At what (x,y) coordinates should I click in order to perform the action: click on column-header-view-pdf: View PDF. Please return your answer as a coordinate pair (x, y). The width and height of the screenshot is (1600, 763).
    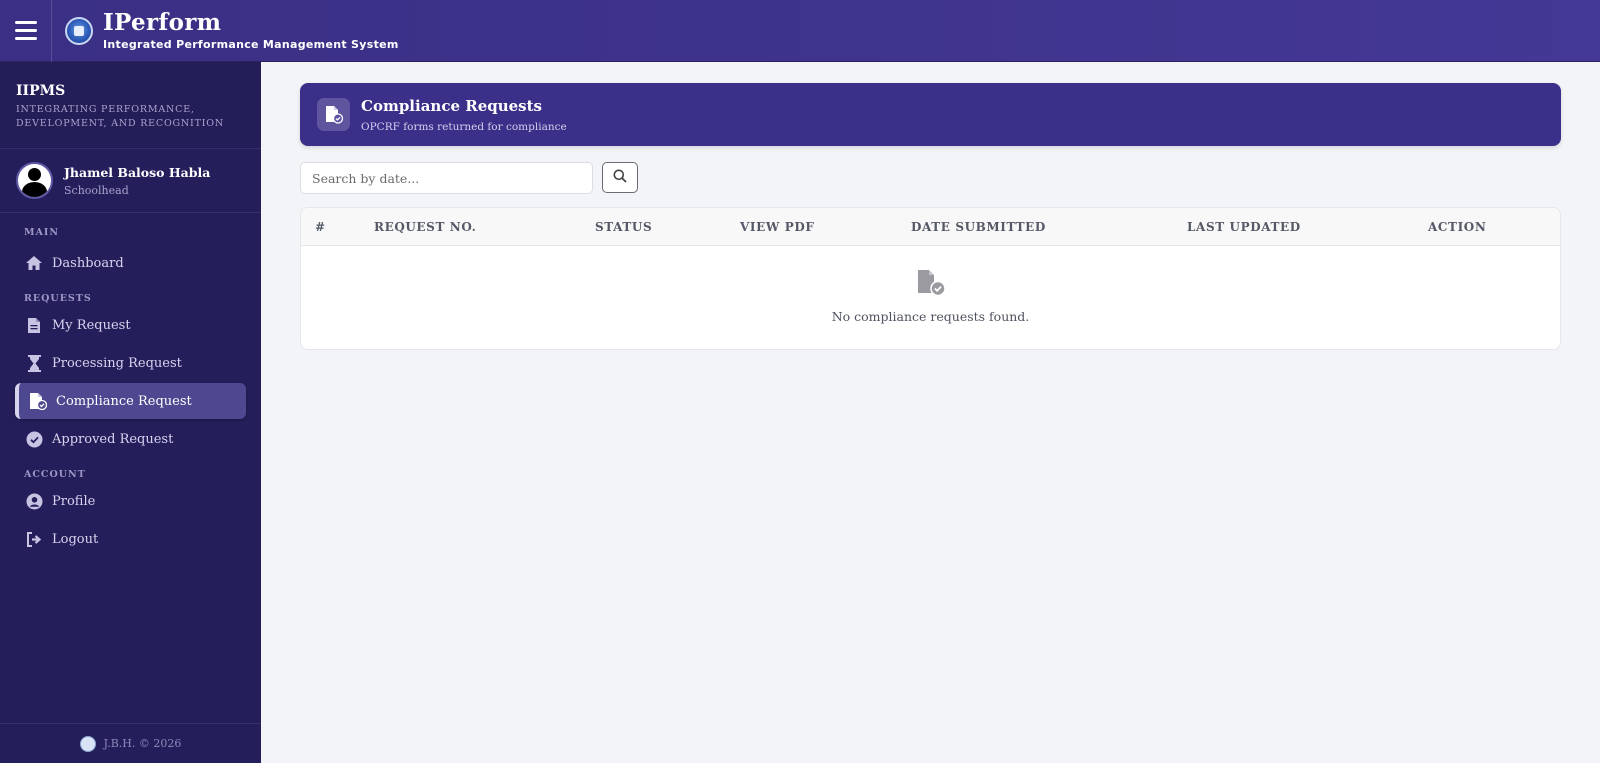
    Looking at the image, I should click on (777, 227).